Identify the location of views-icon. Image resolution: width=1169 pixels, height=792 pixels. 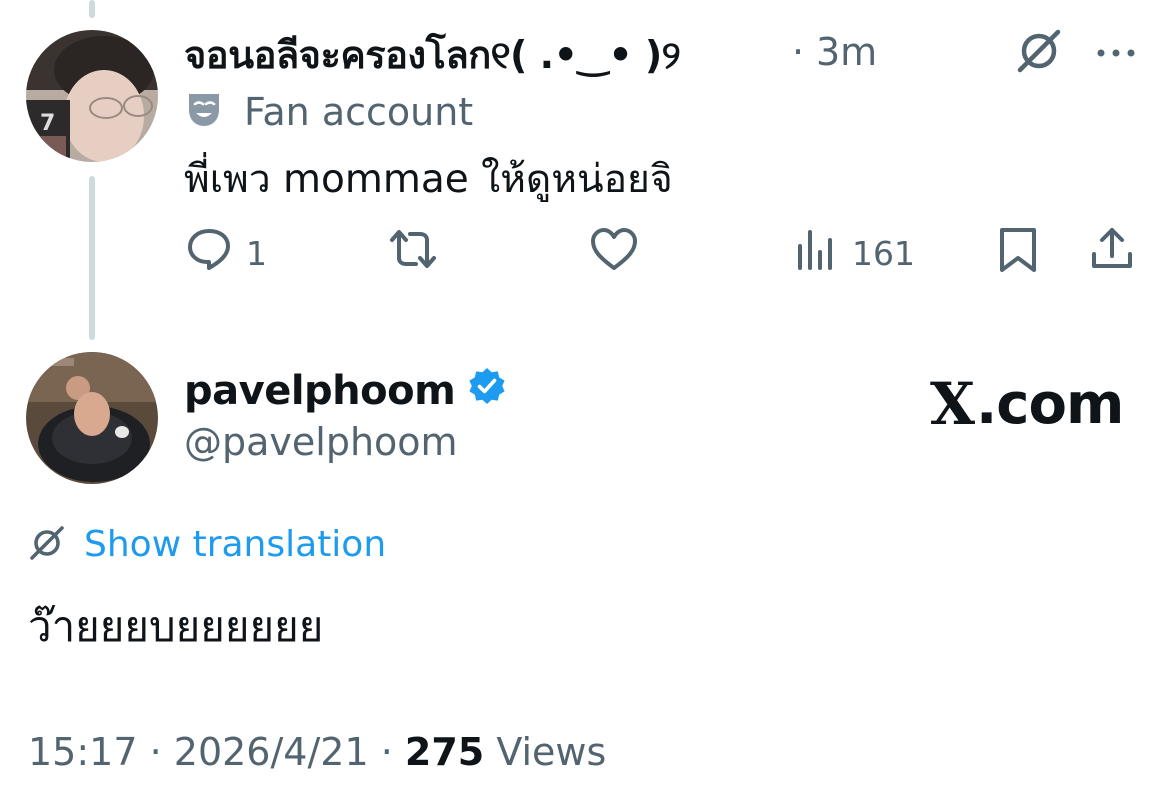
(817, 253).